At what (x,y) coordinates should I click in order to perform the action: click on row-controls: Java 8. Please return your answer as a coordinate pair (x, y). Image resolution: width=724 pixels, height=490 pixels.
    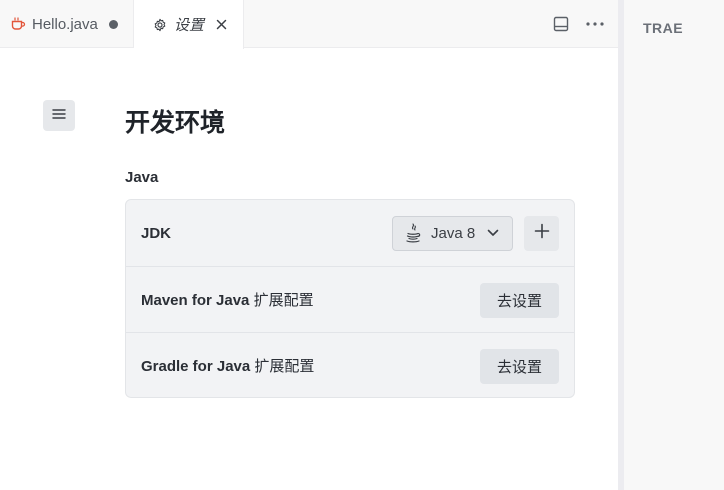
    Looking at the image, I should click on (475, 233).